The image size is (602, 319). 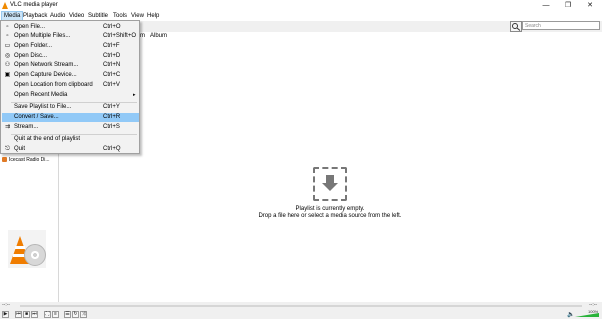 I want to click on seek-slider, so click(x=301, y=306).